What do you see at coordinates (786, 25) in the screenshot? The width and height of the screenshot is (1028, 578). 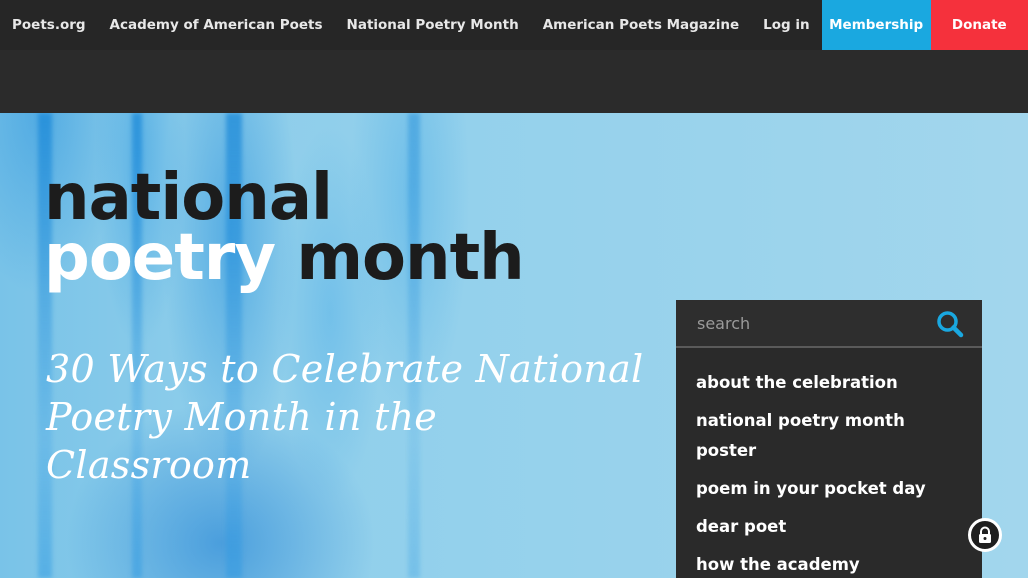 I see `login-link: Log in` at bounding box center [786, 25].